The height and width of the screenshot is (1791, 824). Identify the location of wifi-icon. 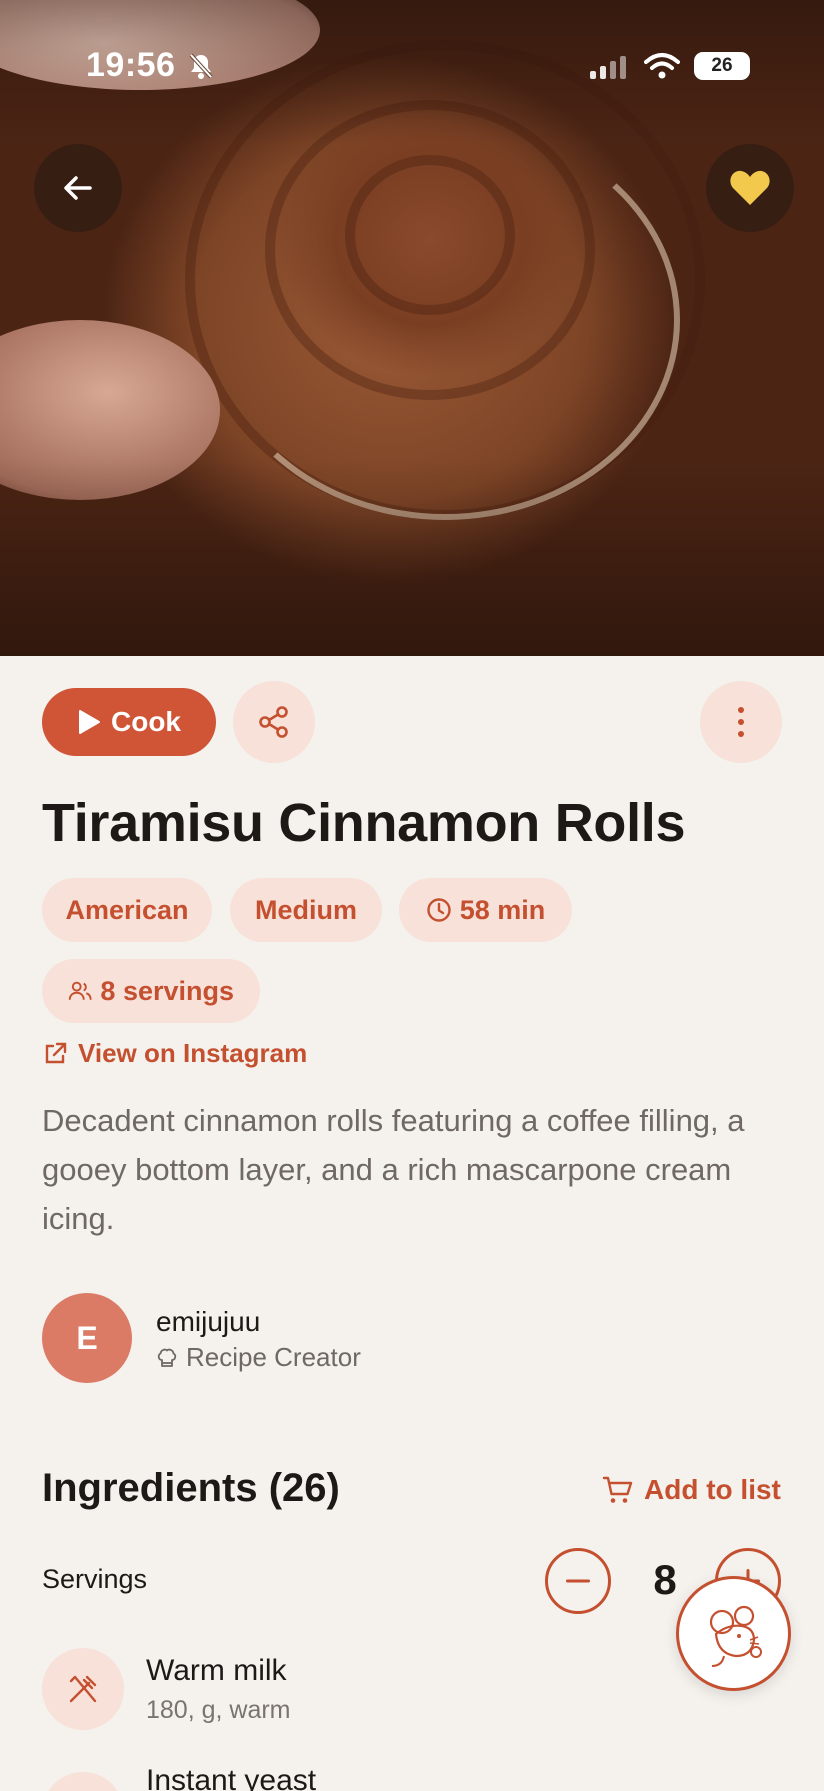
(662, 66).